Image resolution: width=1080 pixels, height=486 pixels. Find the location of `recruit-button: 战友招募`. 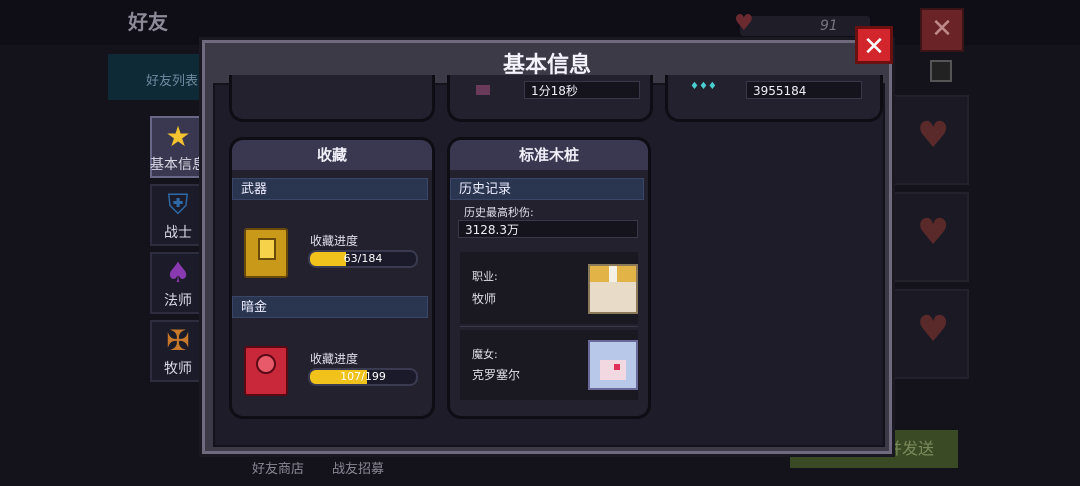

recruit-button: 战友招募 is located at coordinates (358, 467).